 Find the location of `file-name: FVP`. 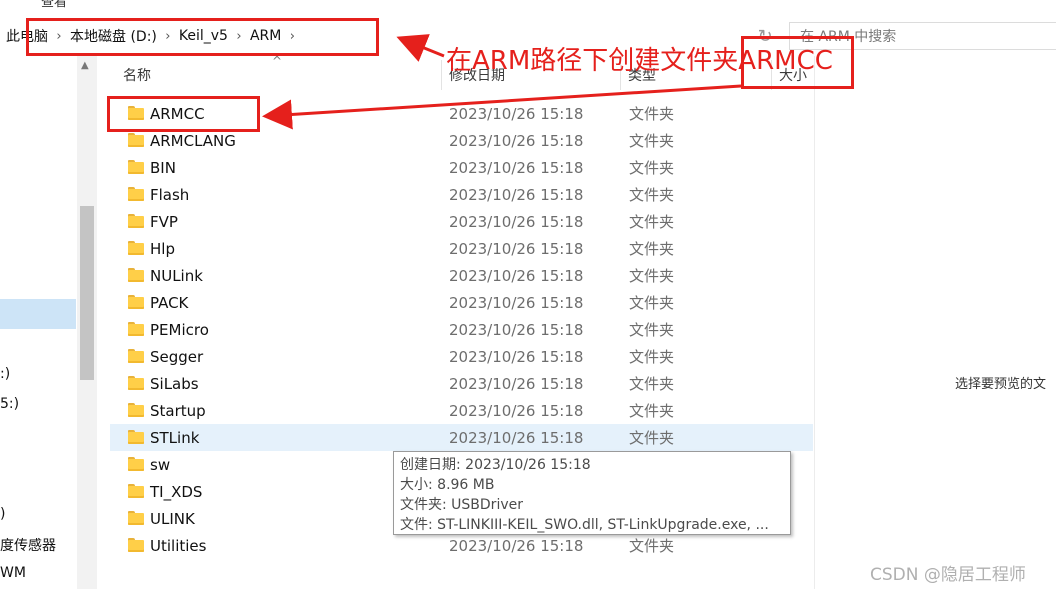

file-name: FVP is located at coordinates (164, 221).